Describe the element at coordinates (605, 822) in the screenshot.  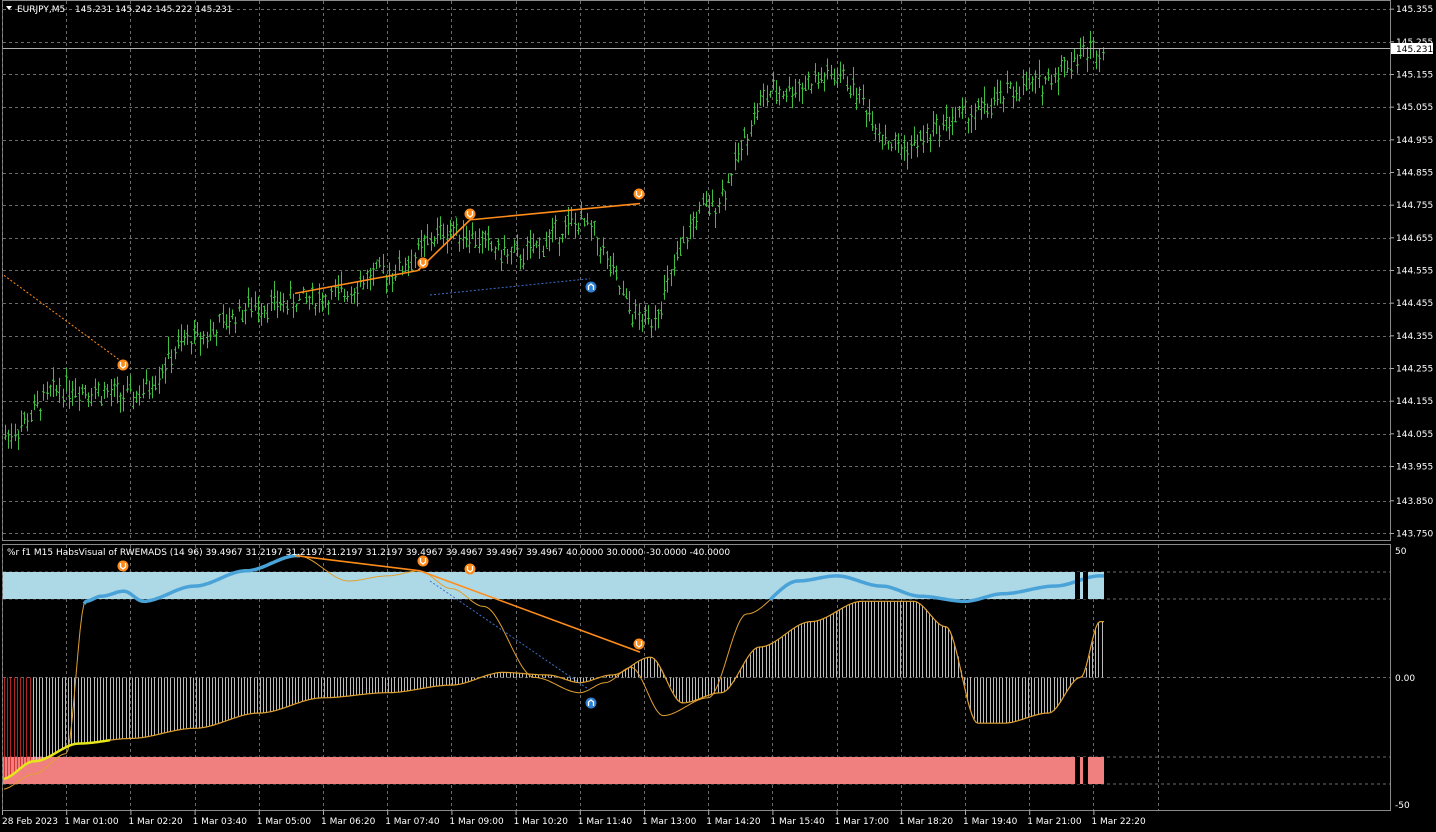
I see `time-tick-label: 1 Mar 11:40` at that location.